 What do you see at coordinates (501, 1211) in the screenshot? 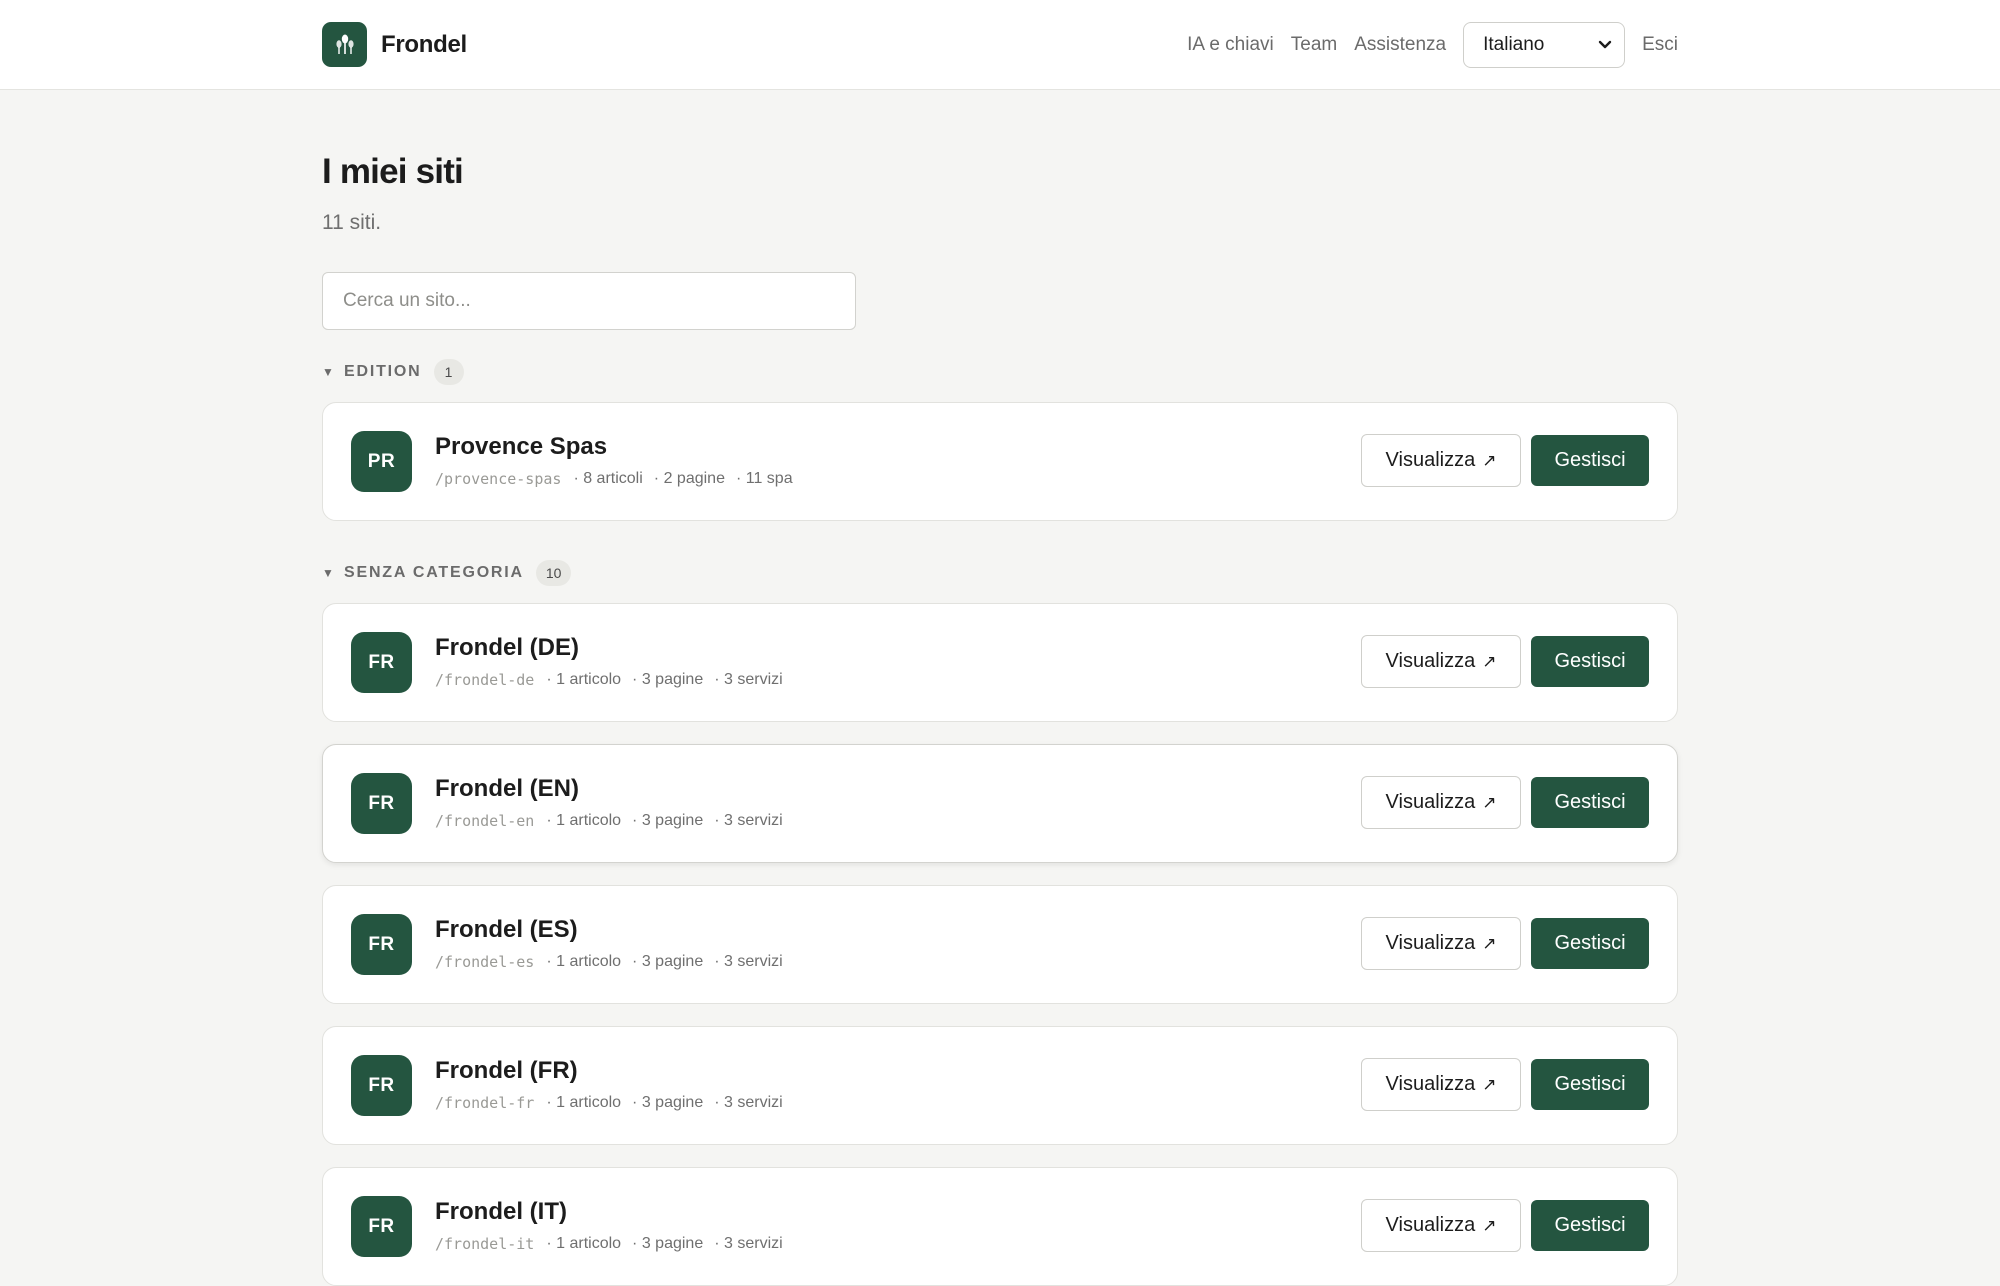
I see `site-name: Frondel (IT)` at bounding box center [501, 1211].